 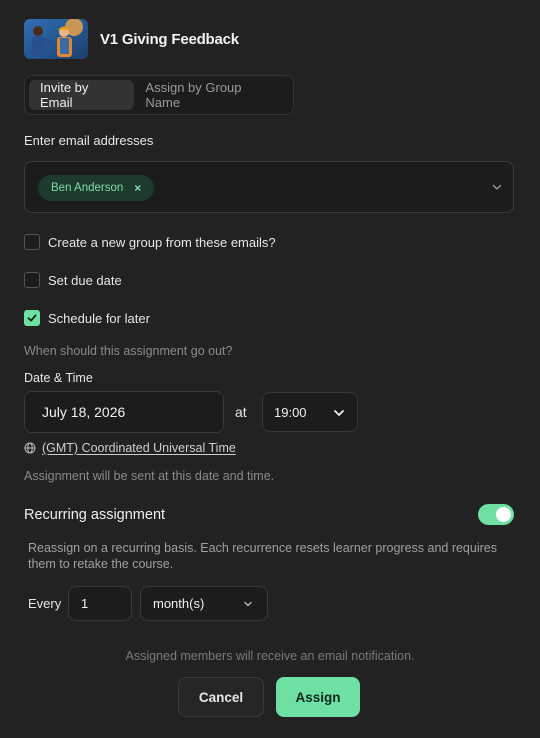 I want to click on assign-button: Assign, so click(x=318, y=697).